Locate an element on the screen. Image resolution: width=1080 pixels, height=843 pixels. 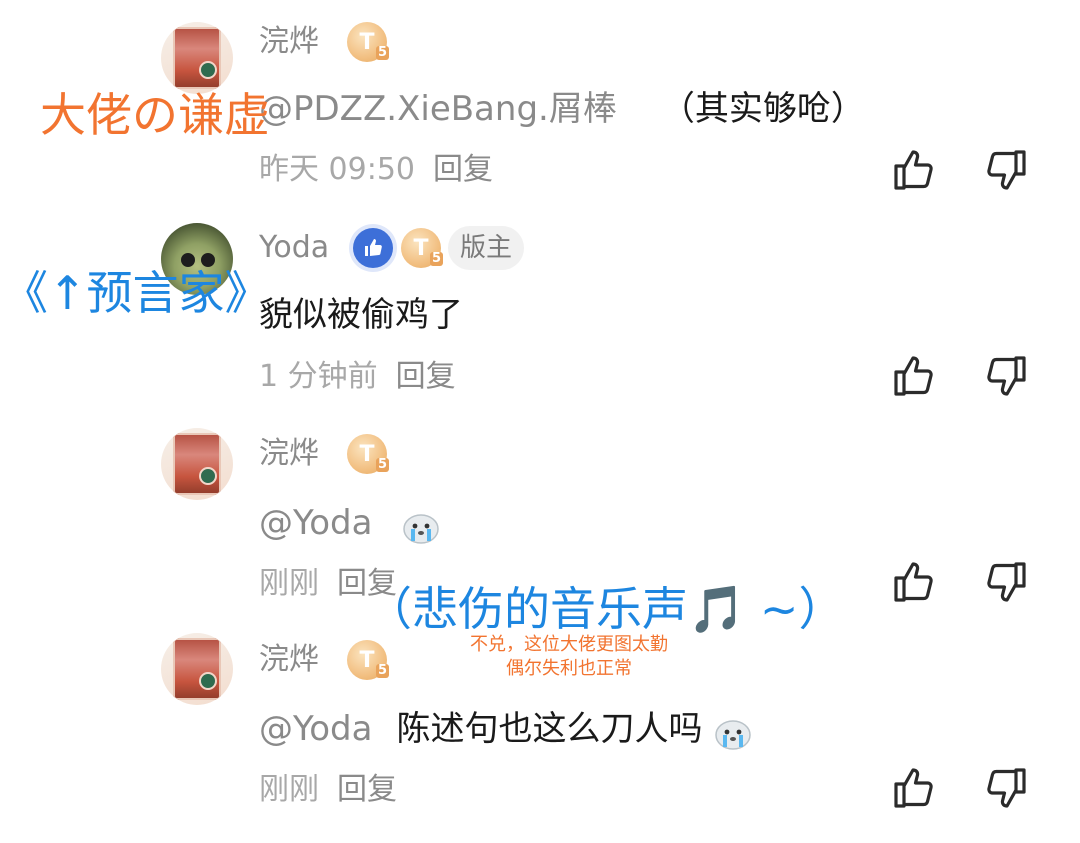
annotation-prophet: 《↑预言家》 is located at coordinates (136, 293).